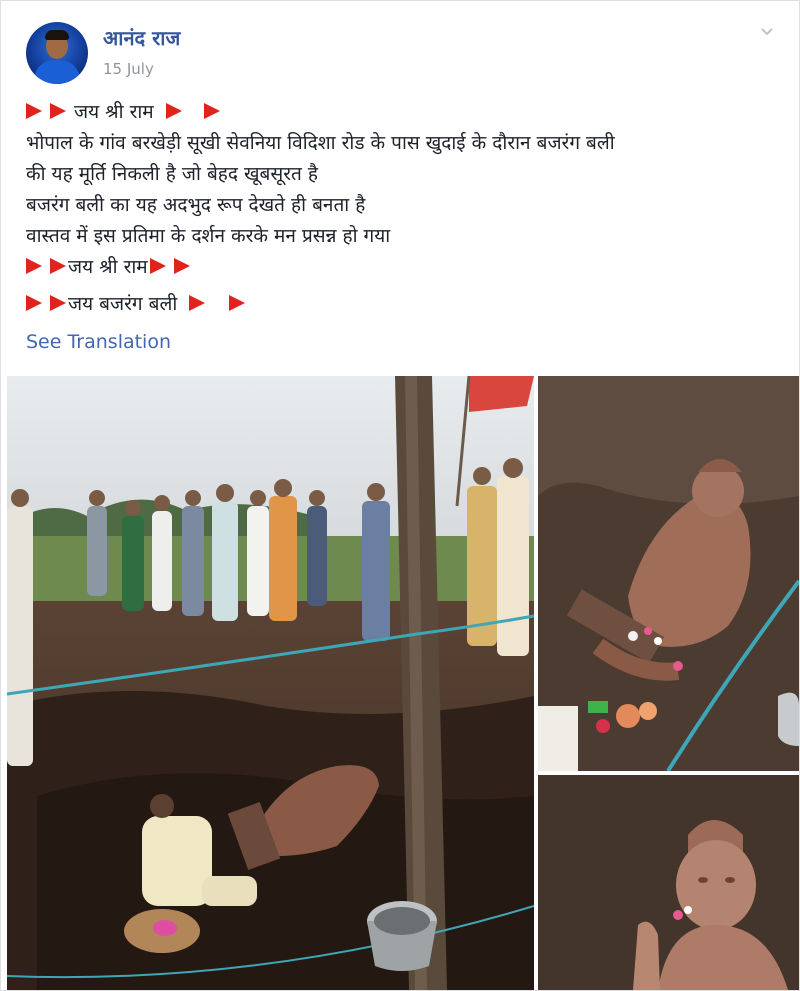 This screenshot has width=800, height=991. I want to click on text-line-content: जय बजरंग बली, so click(123, 304).